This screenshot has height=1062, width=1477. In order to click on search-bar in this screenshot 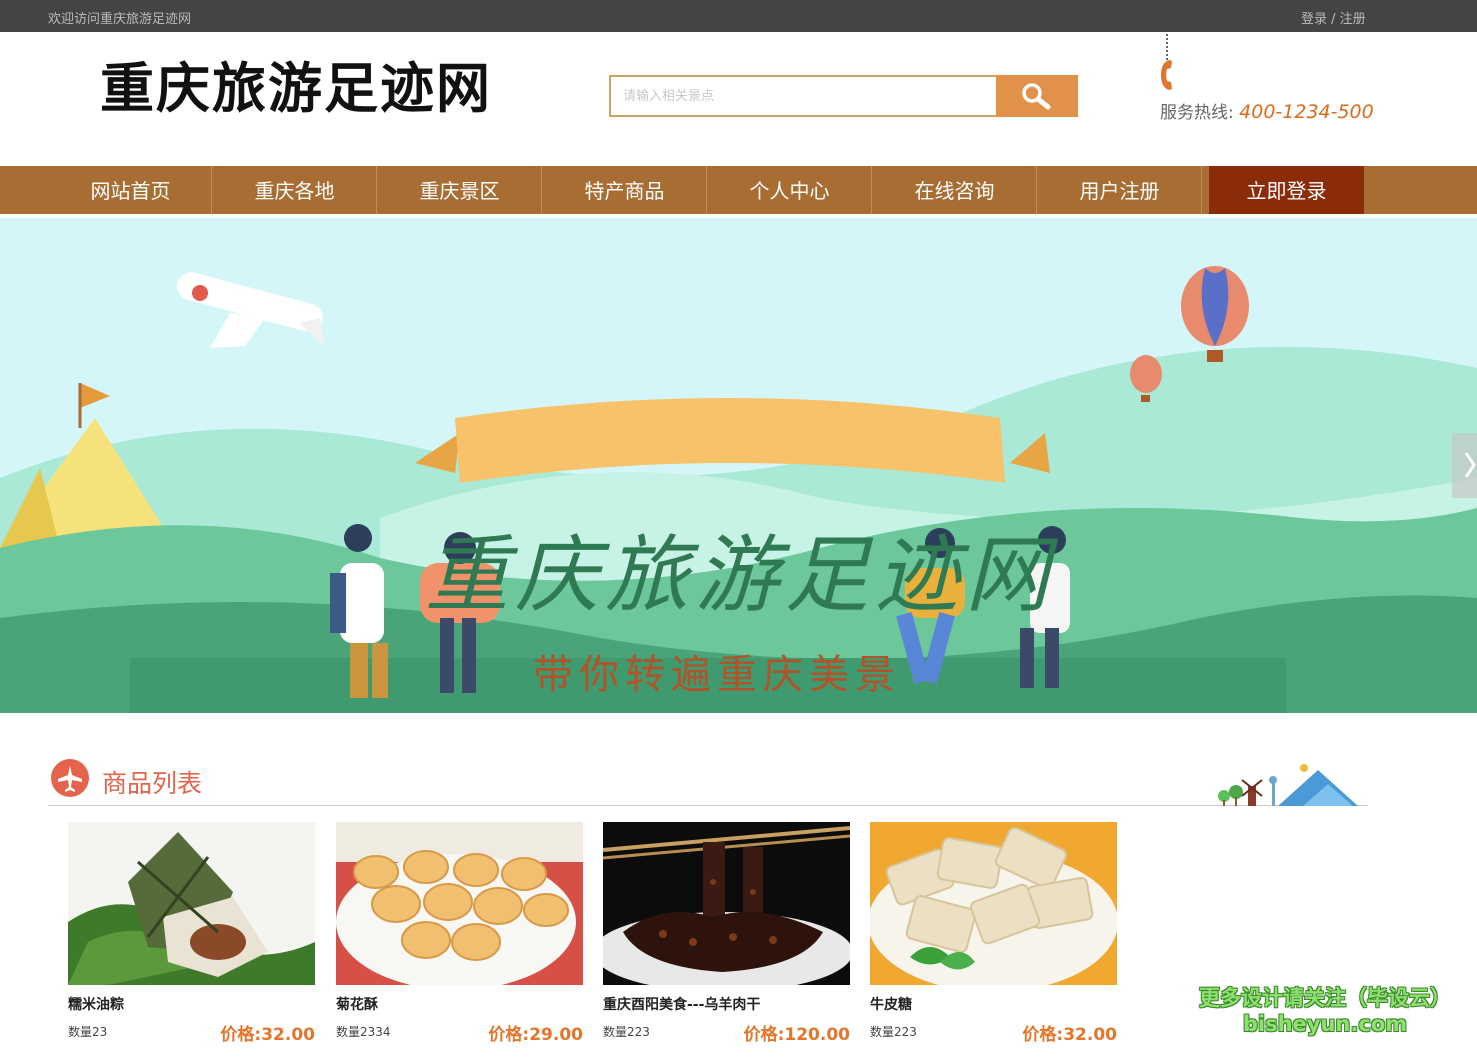, I will do `click(843, 96)`.